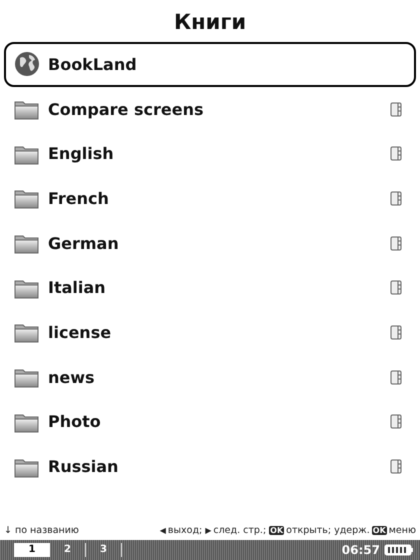  Describe the element at coordinates (210, 377) in the screenshot. I see `list-item: news` at that location.